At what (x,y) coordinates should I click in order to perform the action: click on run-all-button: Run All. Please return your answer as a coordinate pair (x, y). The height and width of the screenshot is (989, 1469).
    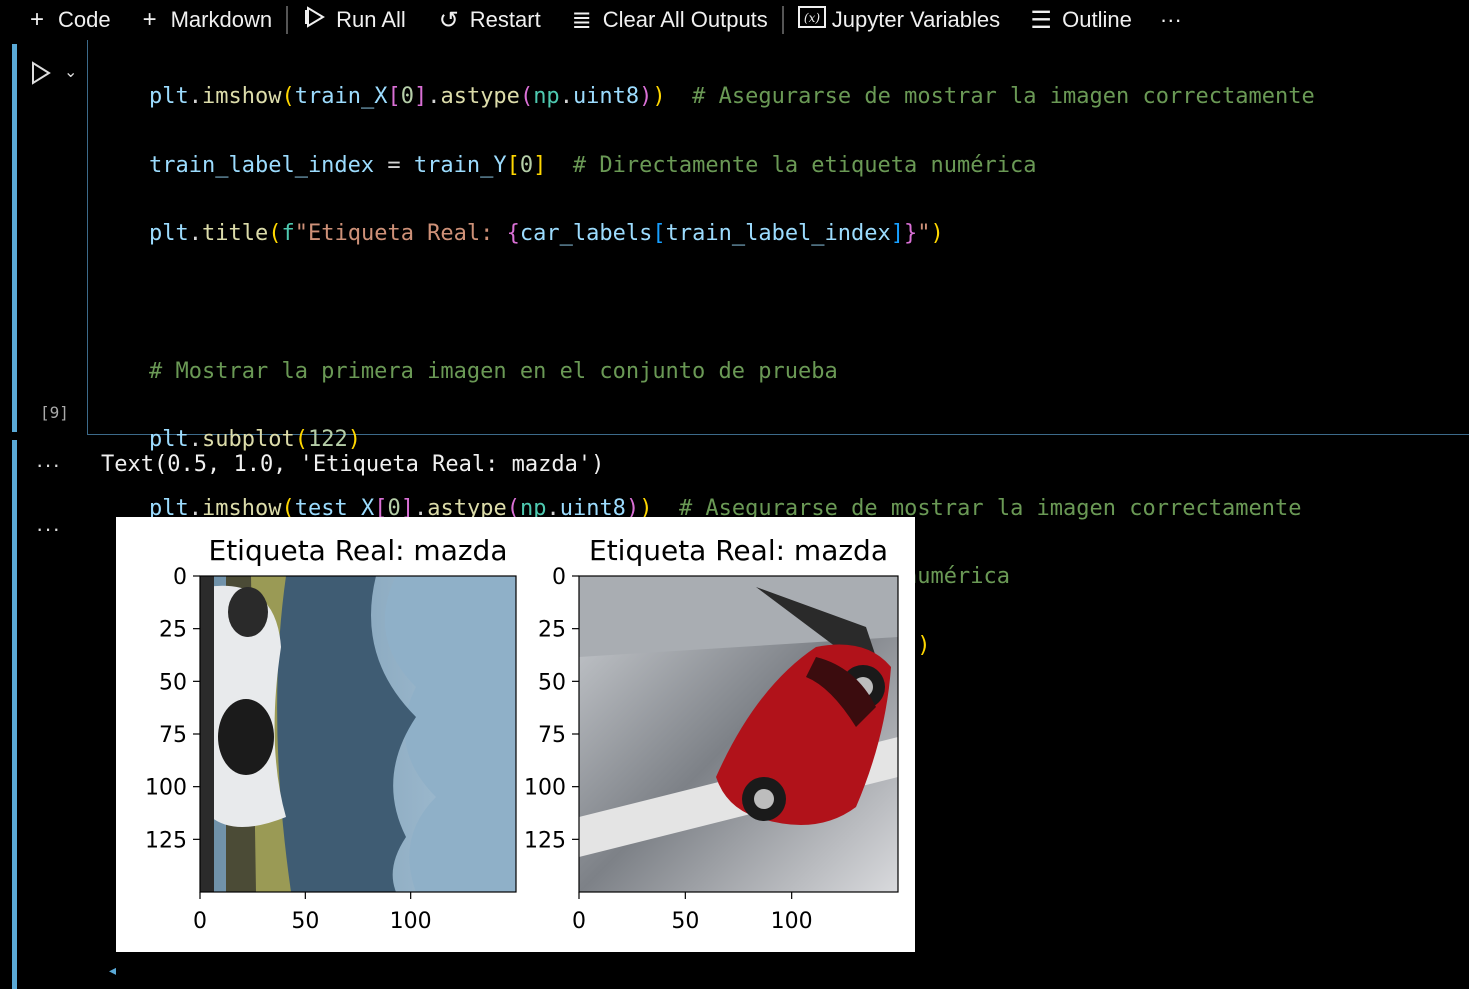
    Looking at the image, I should click on (354, 20).